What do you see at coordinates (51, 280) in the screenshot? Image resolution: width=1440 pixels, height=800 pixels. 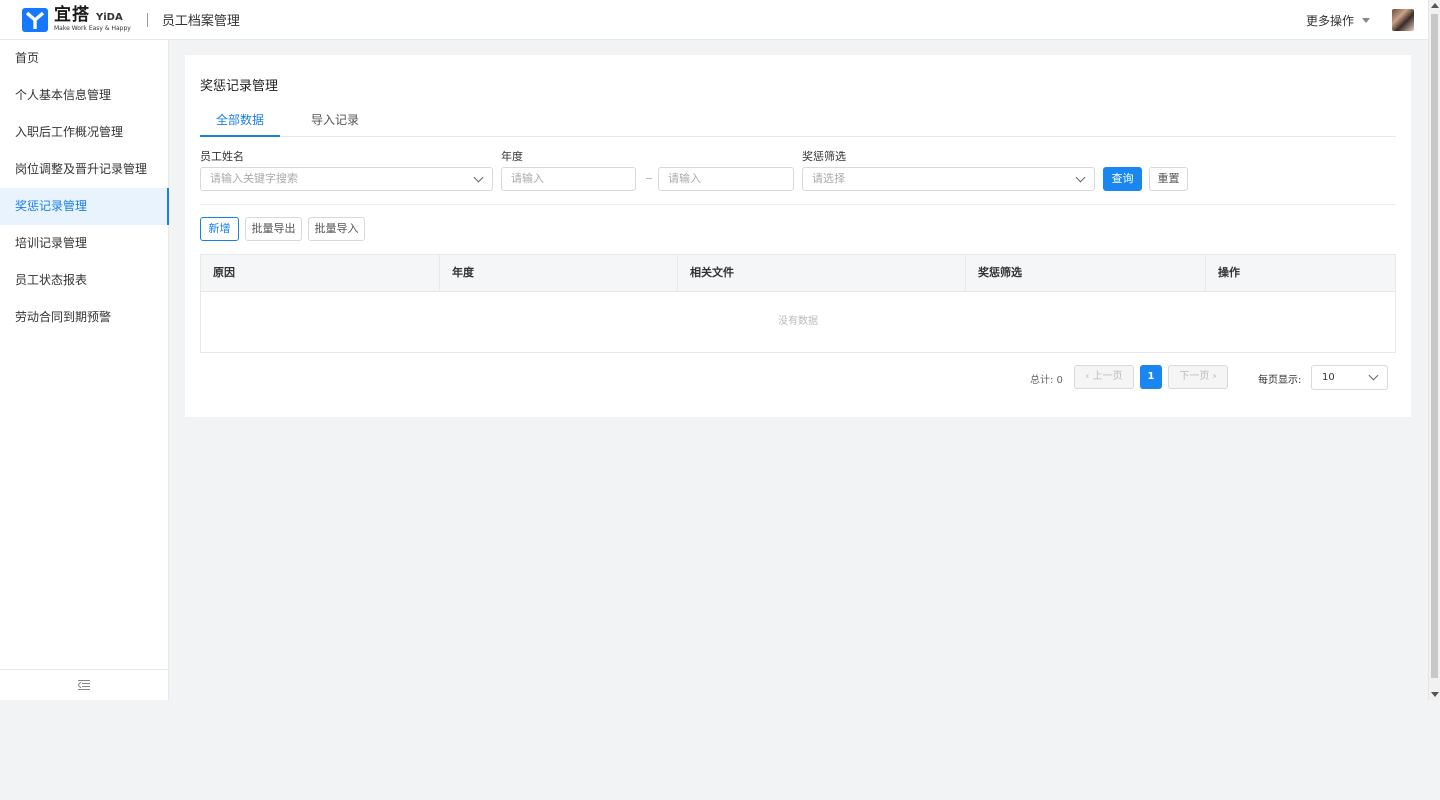 I see `sidebar-item-label: 员工状态报表` at bounding box center [51, 280].